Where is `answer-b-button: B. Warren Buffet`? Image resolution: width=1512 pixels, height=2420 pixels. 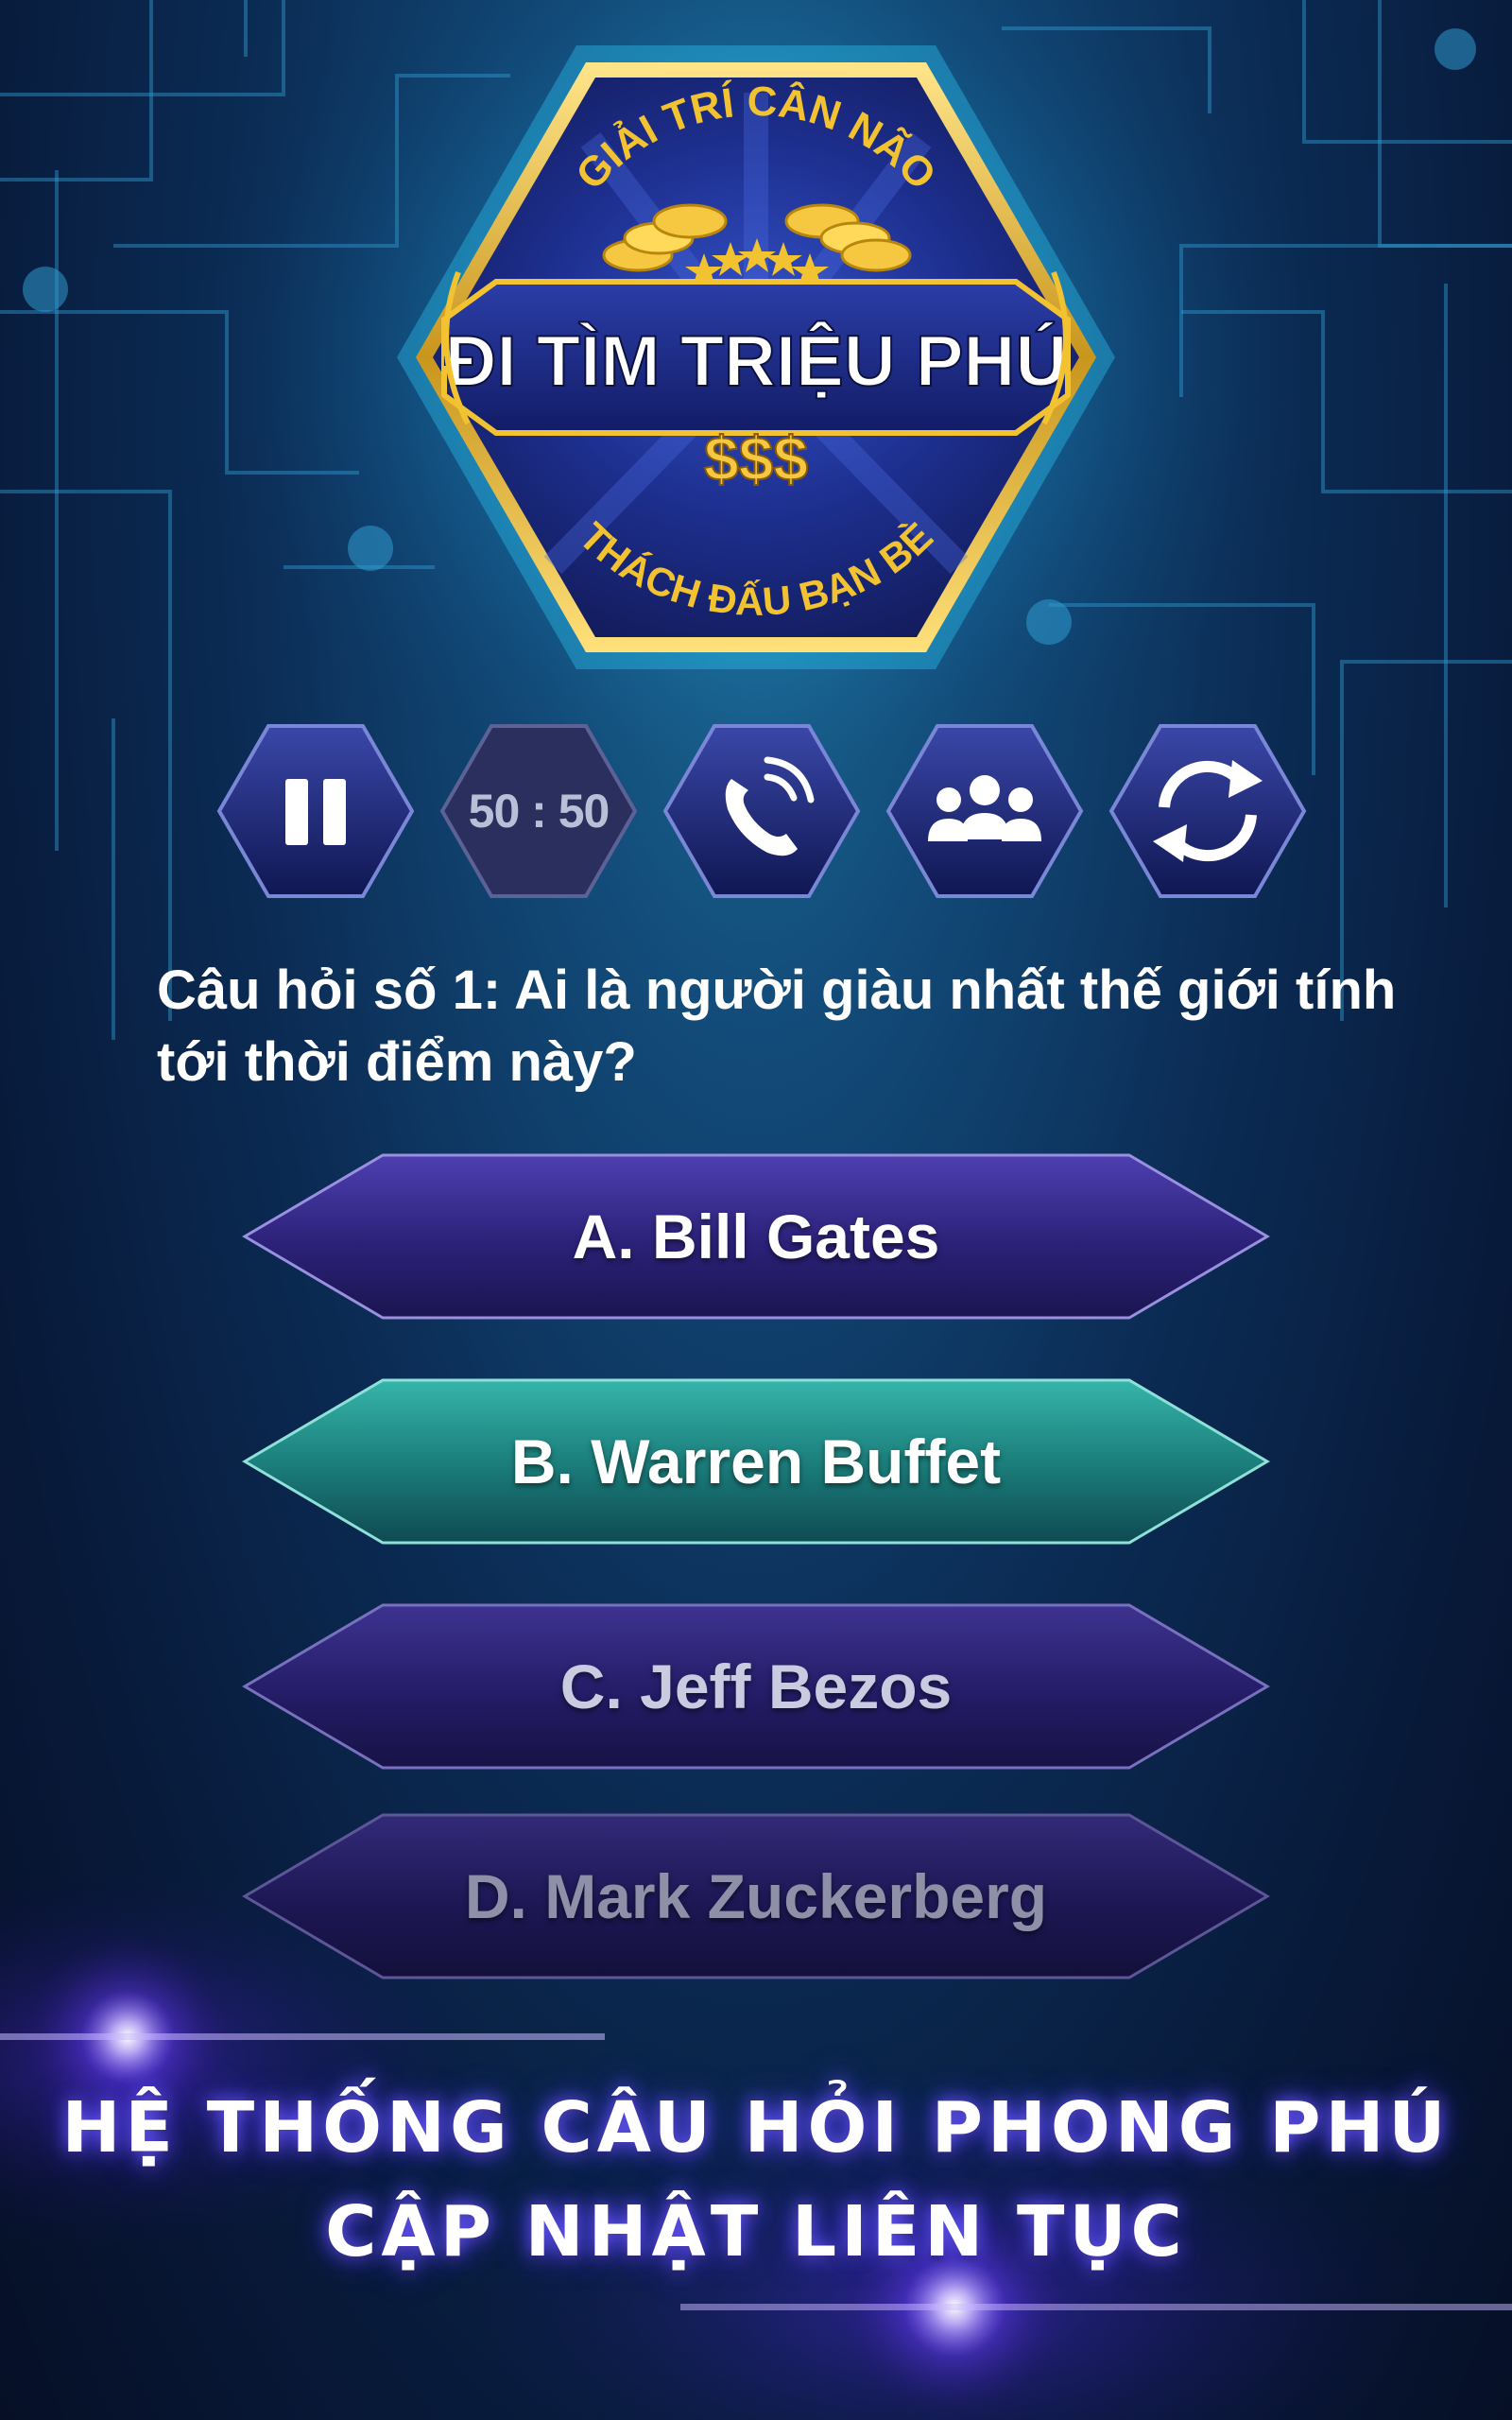 answer-b-button: B. Warren Buffet is located at coordinates (756, 1461).